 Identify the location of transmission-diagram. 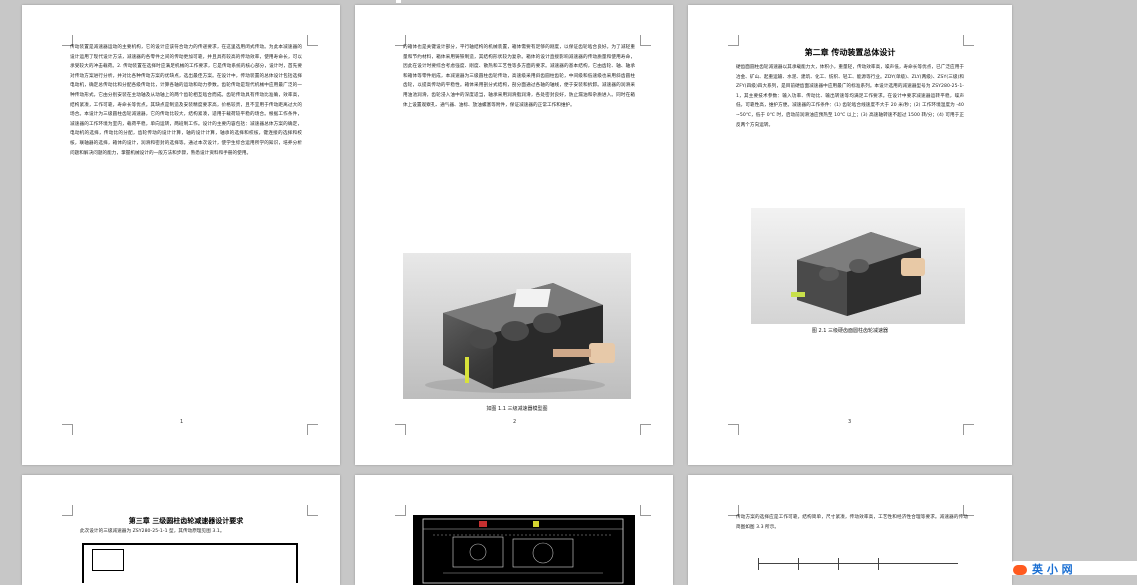
(858, 571).